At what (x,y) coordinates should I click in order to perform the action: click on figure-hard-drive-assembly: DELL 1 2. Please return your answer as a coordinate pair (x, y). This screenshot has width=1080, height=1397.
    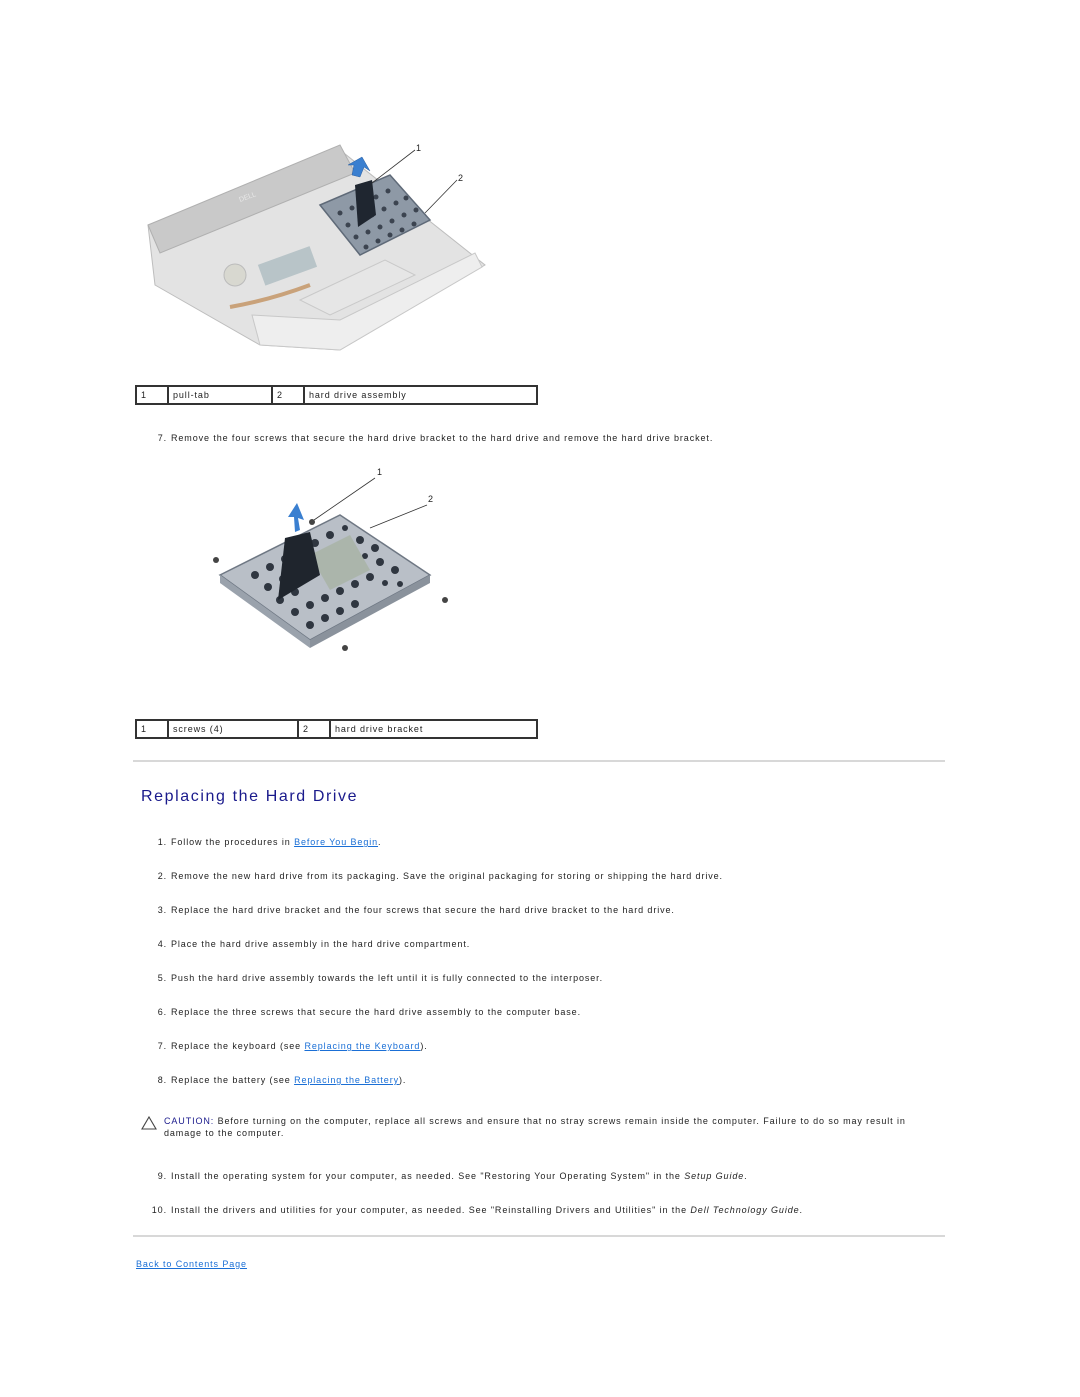
    Looking at the image, I should click on (315, 245).